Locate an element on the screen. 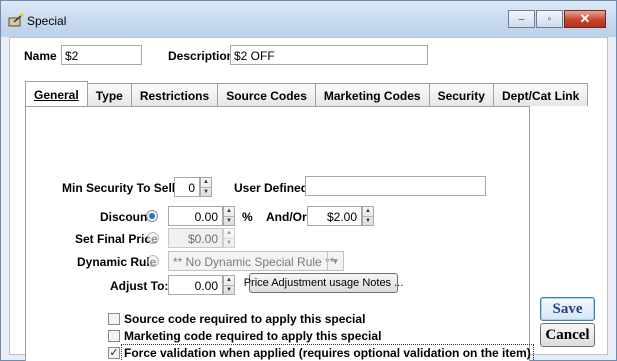 This screenshot has width=617, height=361. dynamic-rule-radio is located at coordinates (153, 261).